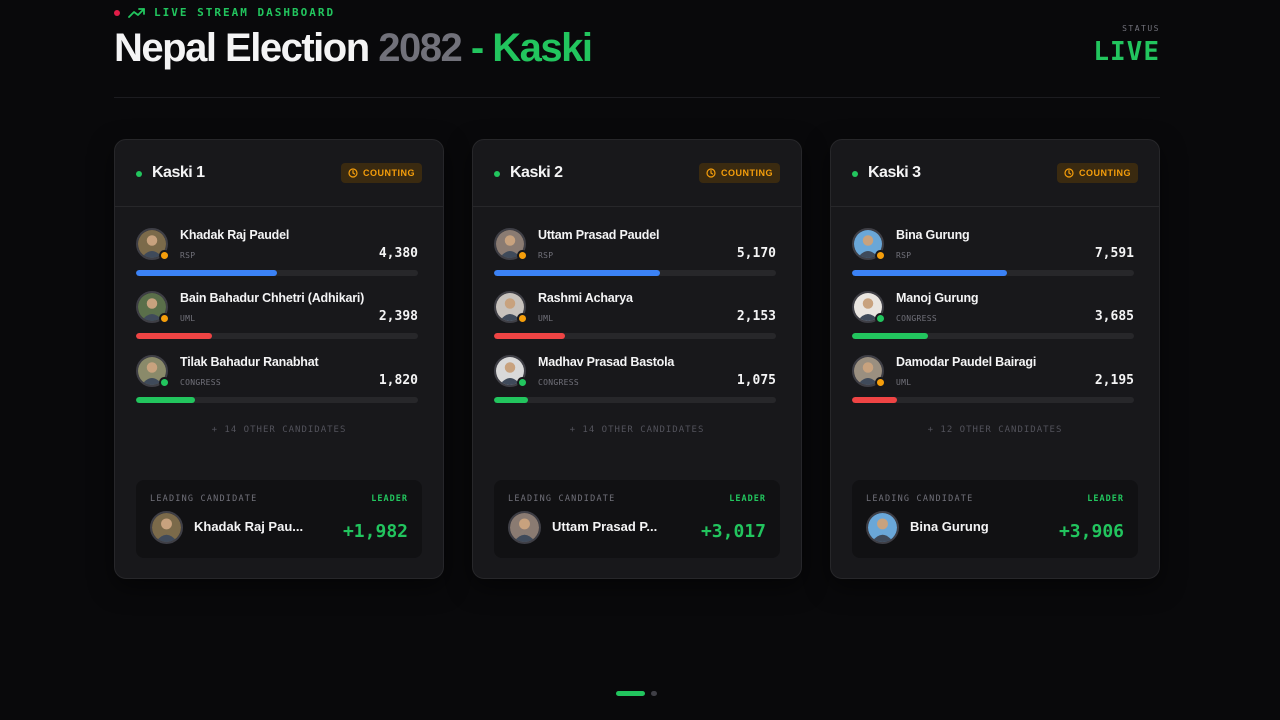  Describe the element at coordinates (993, 385) in the screenshot. I see `candidate-row: Damodar Paudel Bairagi UML 2,195` at that location.